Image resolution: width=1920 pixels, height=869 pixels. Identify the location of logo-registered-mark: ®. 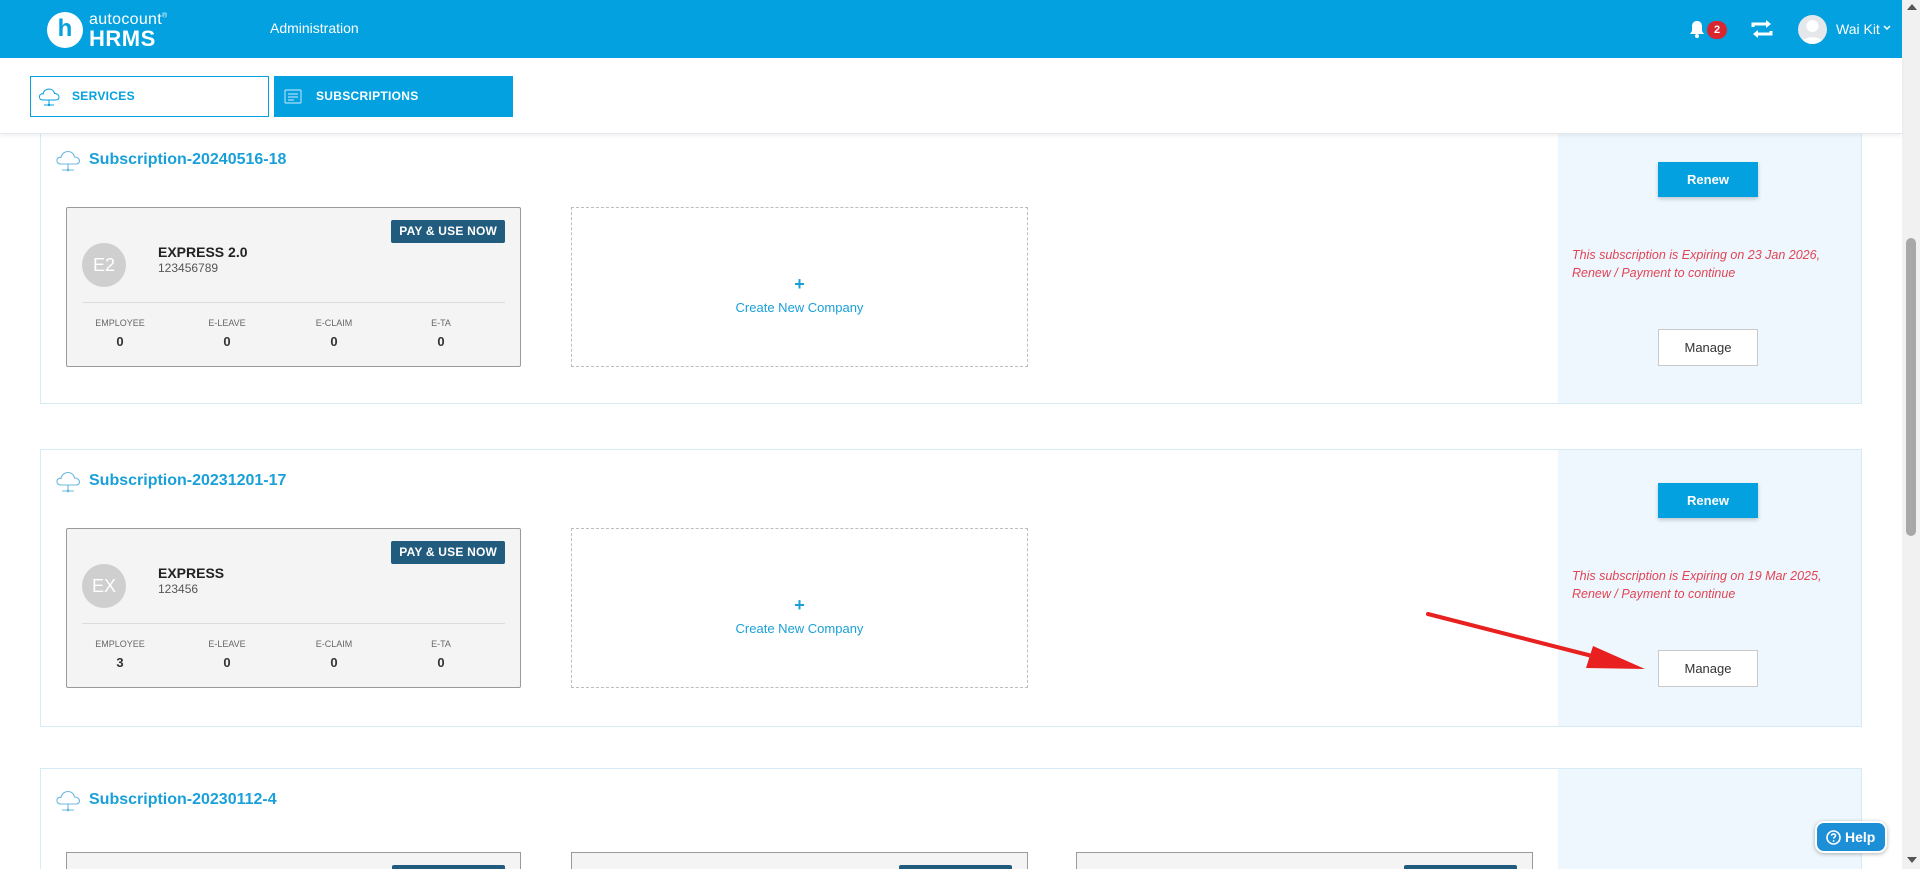
(164, 16).